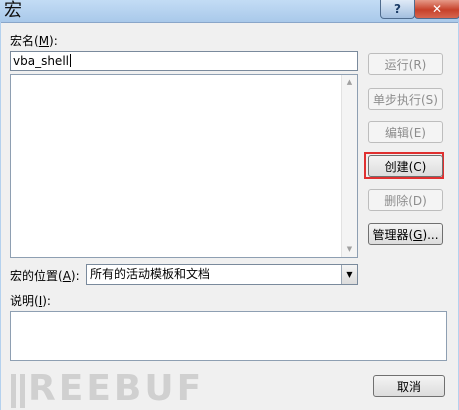 Image resolution: width=459 pixels, height=410 pixels. What do you see at coordinates (349, 82) in the screenshot?
I see `scroll-up-arrow-icon: ▲` at bounding box center [349, 82].